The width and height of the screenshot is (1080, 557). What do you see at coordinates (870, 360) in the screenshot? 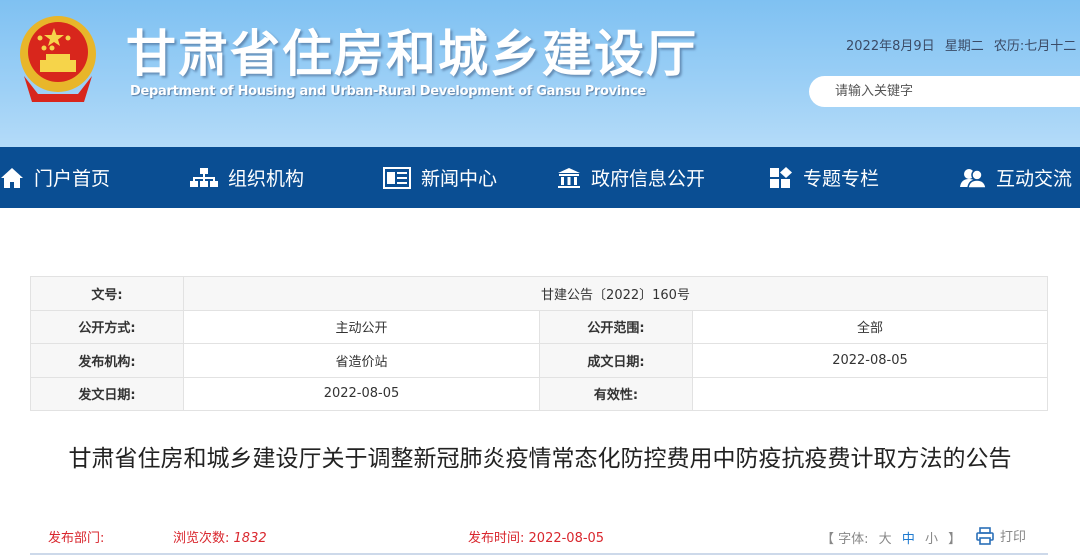
I see `created-date-value: 2022-08-05` at bounding box center [870, 360].